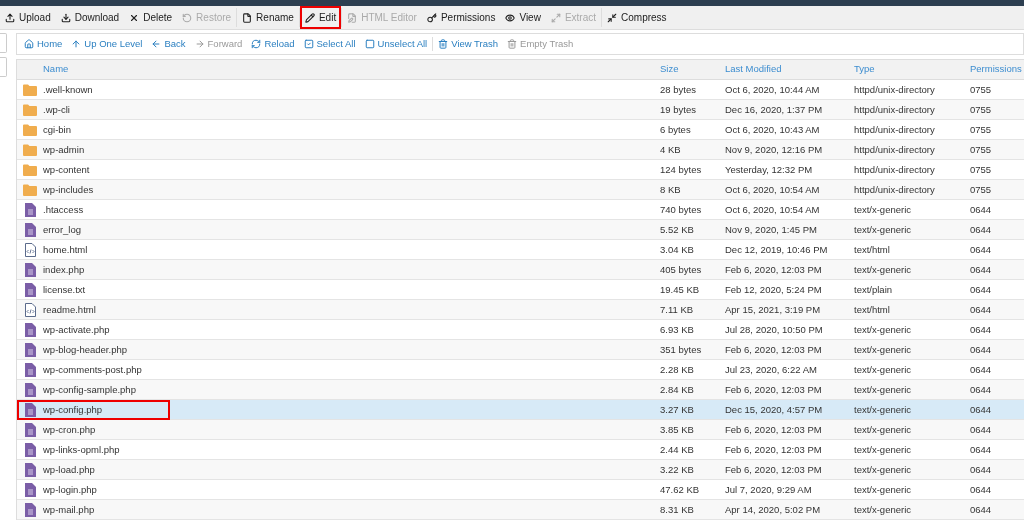 The width and height of the screenshot is (1024, 526). What do you see at coordinates (520, 250) in the screenshot?
I see `table-row: home.html 3.04 KB Dec 12, 2019, 10:46 PM text/html 0644` at bounding box center [520, 250].